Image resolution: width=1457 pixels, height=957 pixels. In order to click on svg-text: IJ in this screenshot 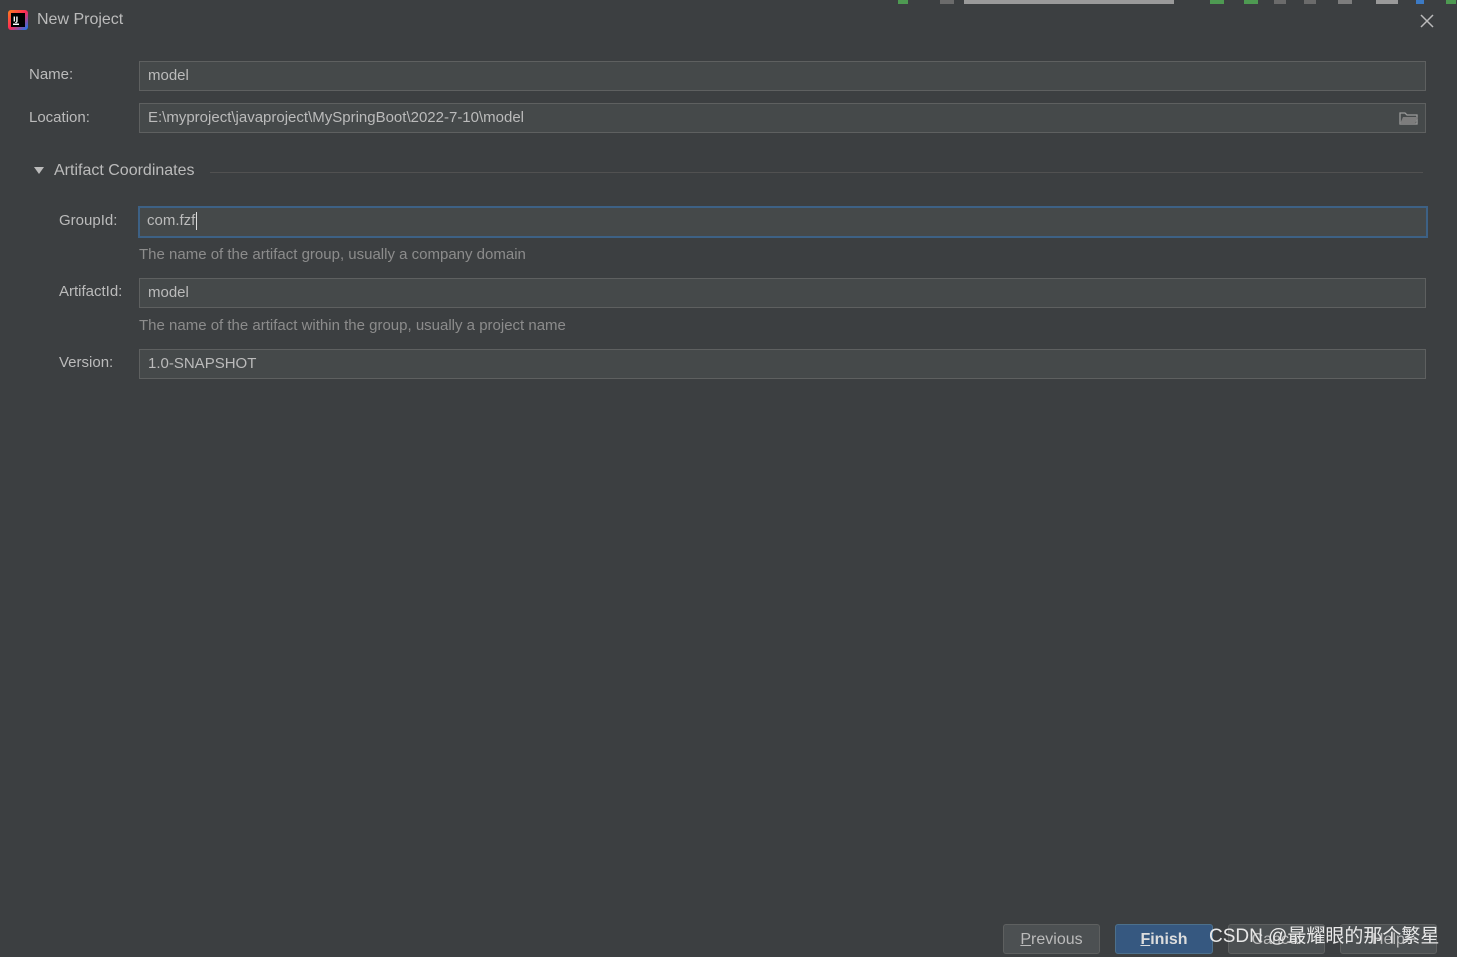, I will do `click(15, 20)`.